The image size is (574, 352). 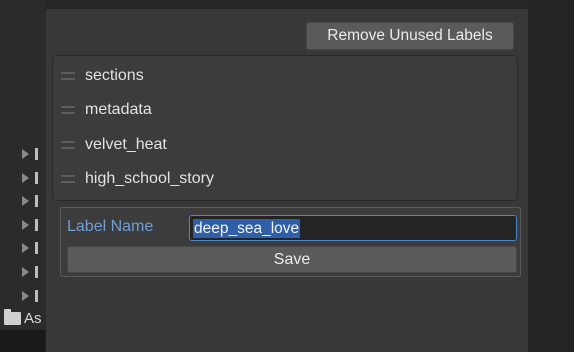 I want to click on label-name: sections, so click(x=114, y=75).